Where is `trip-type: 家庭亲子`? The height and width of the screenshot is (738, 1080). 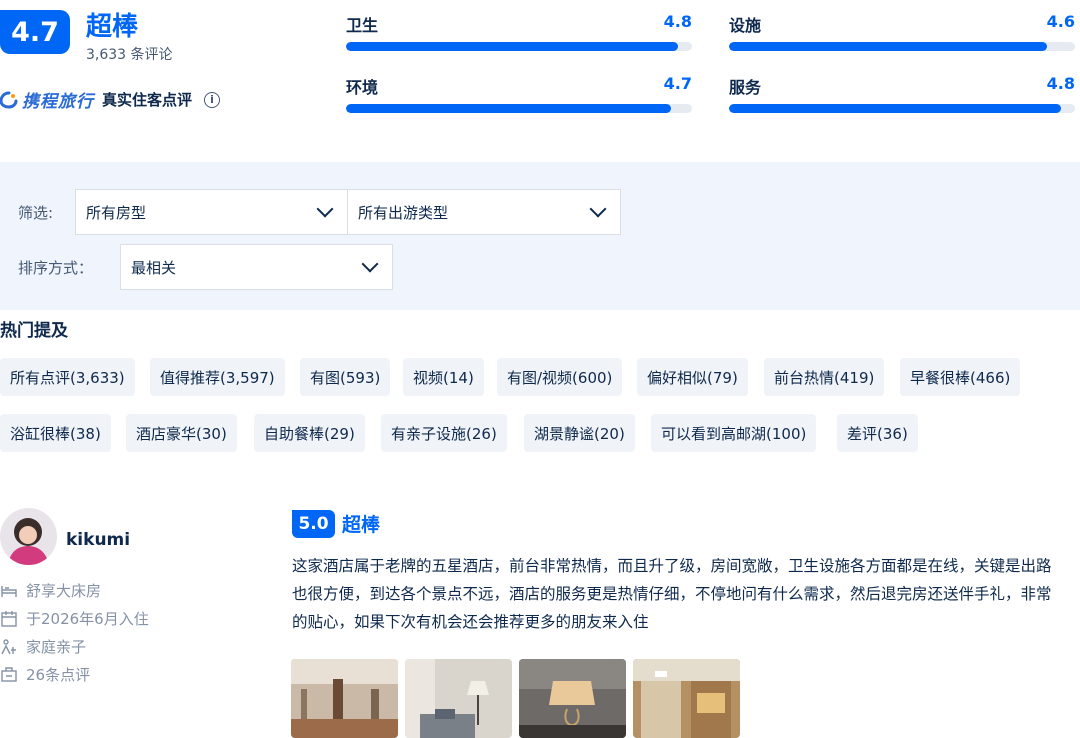 trip-type: 家庭亲子 is located at coordinates (56, 647).